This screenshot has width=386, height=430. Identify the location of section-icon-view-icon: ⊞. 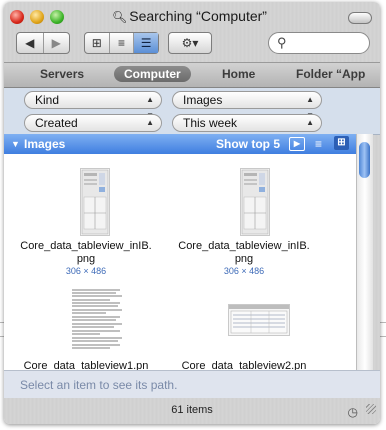
(341, 143).